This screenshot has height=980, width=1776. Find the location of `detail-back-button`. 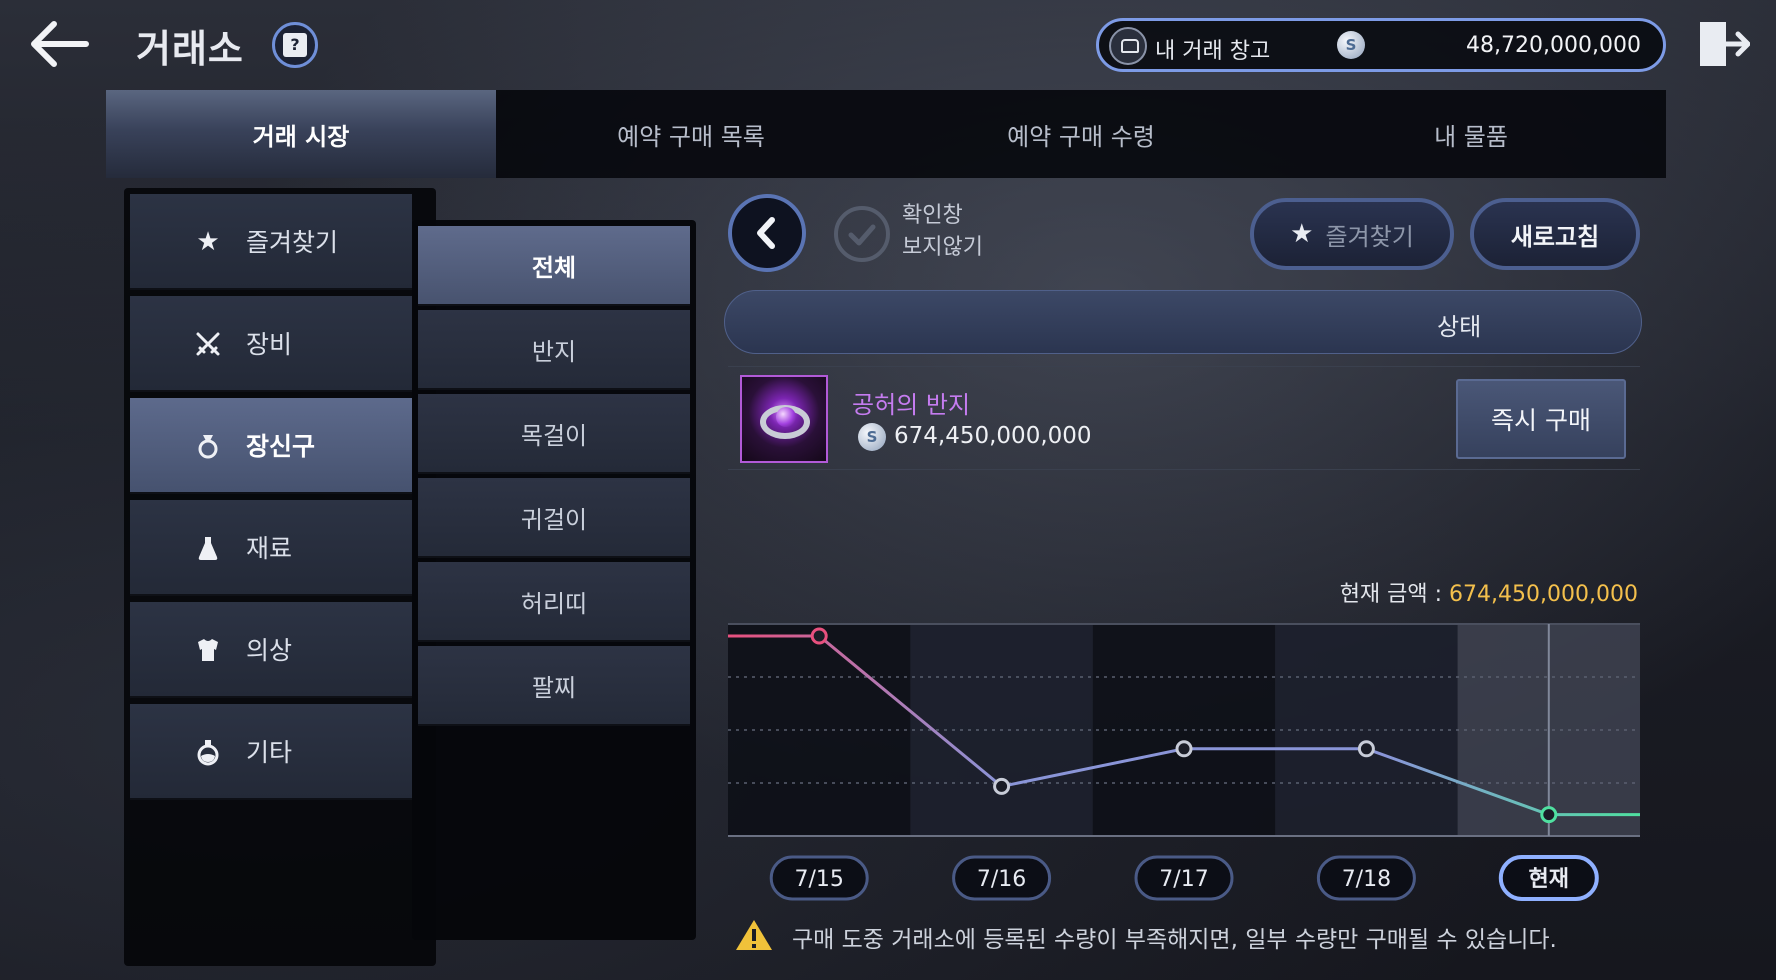

detail-back-button is located at coordinates (767, 233).